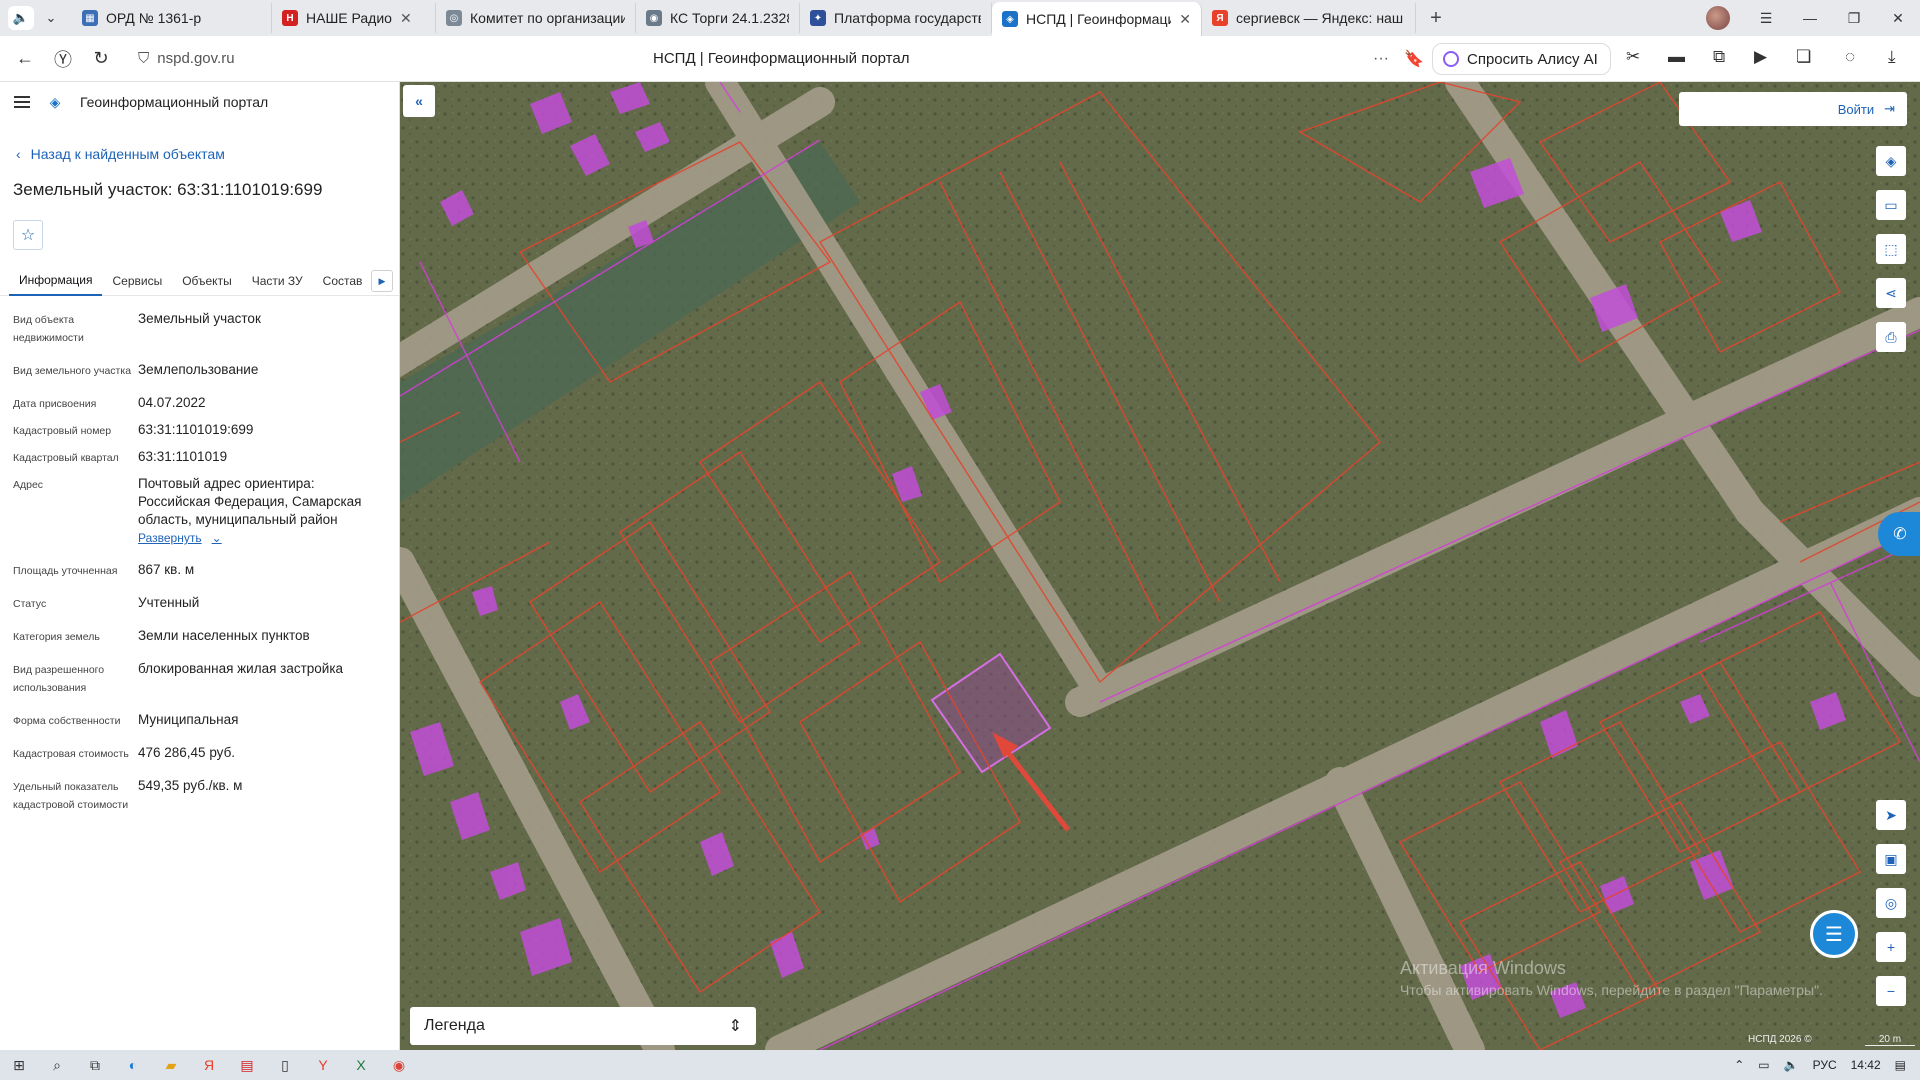 The image size is (1920, 1080). Describe the element at coordinates (186, 58) in the screenshot. I see `url-field: ⛉ nspd.gov.ru` at that location.